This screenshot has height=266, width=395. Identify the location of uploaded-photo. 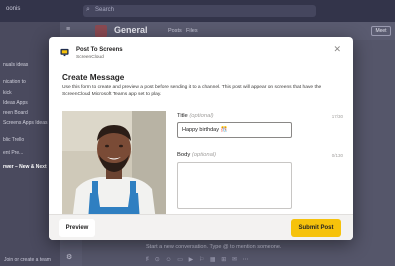
(114, 166).